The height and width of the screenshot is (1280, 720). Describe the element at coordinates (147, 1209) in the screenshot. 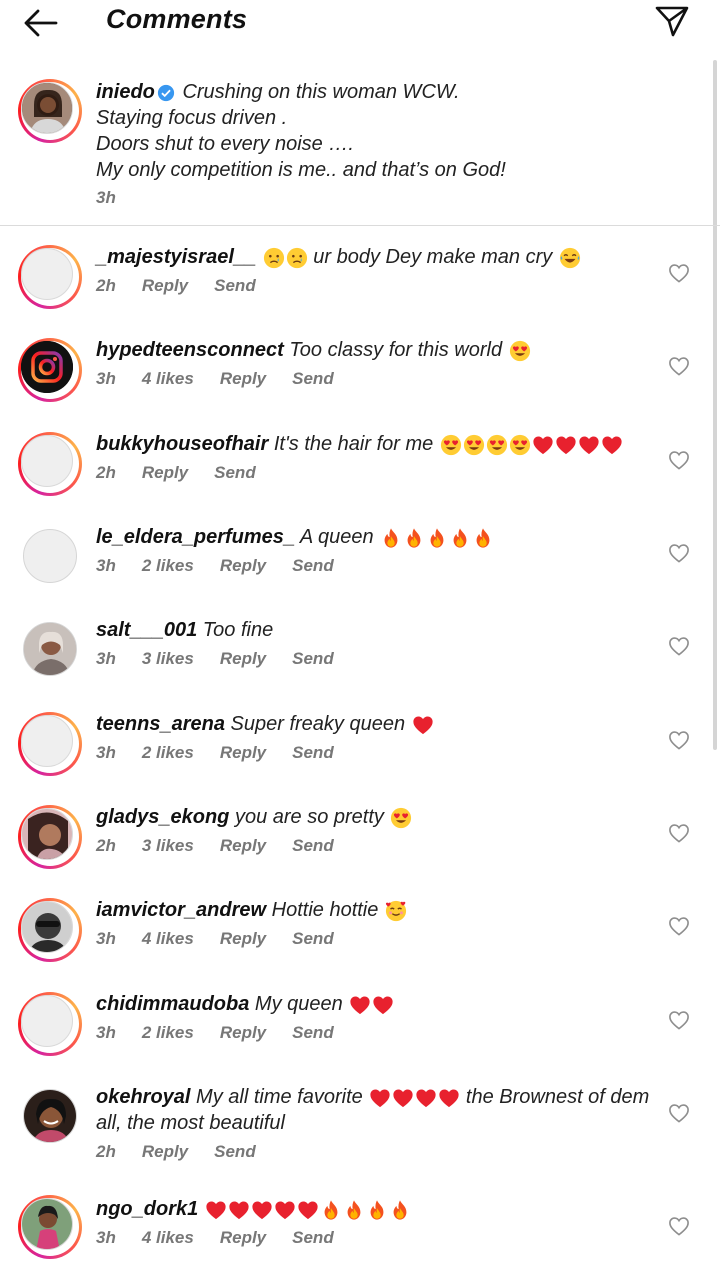

I see `comment-username: ngo_dork1` at that location.